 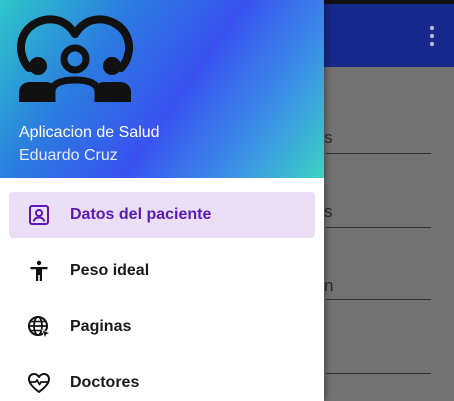 What do you see at coordinates (39, 327) in the screenshot?
I see `globe-cursor-icon` at bounding box center [39, 327].